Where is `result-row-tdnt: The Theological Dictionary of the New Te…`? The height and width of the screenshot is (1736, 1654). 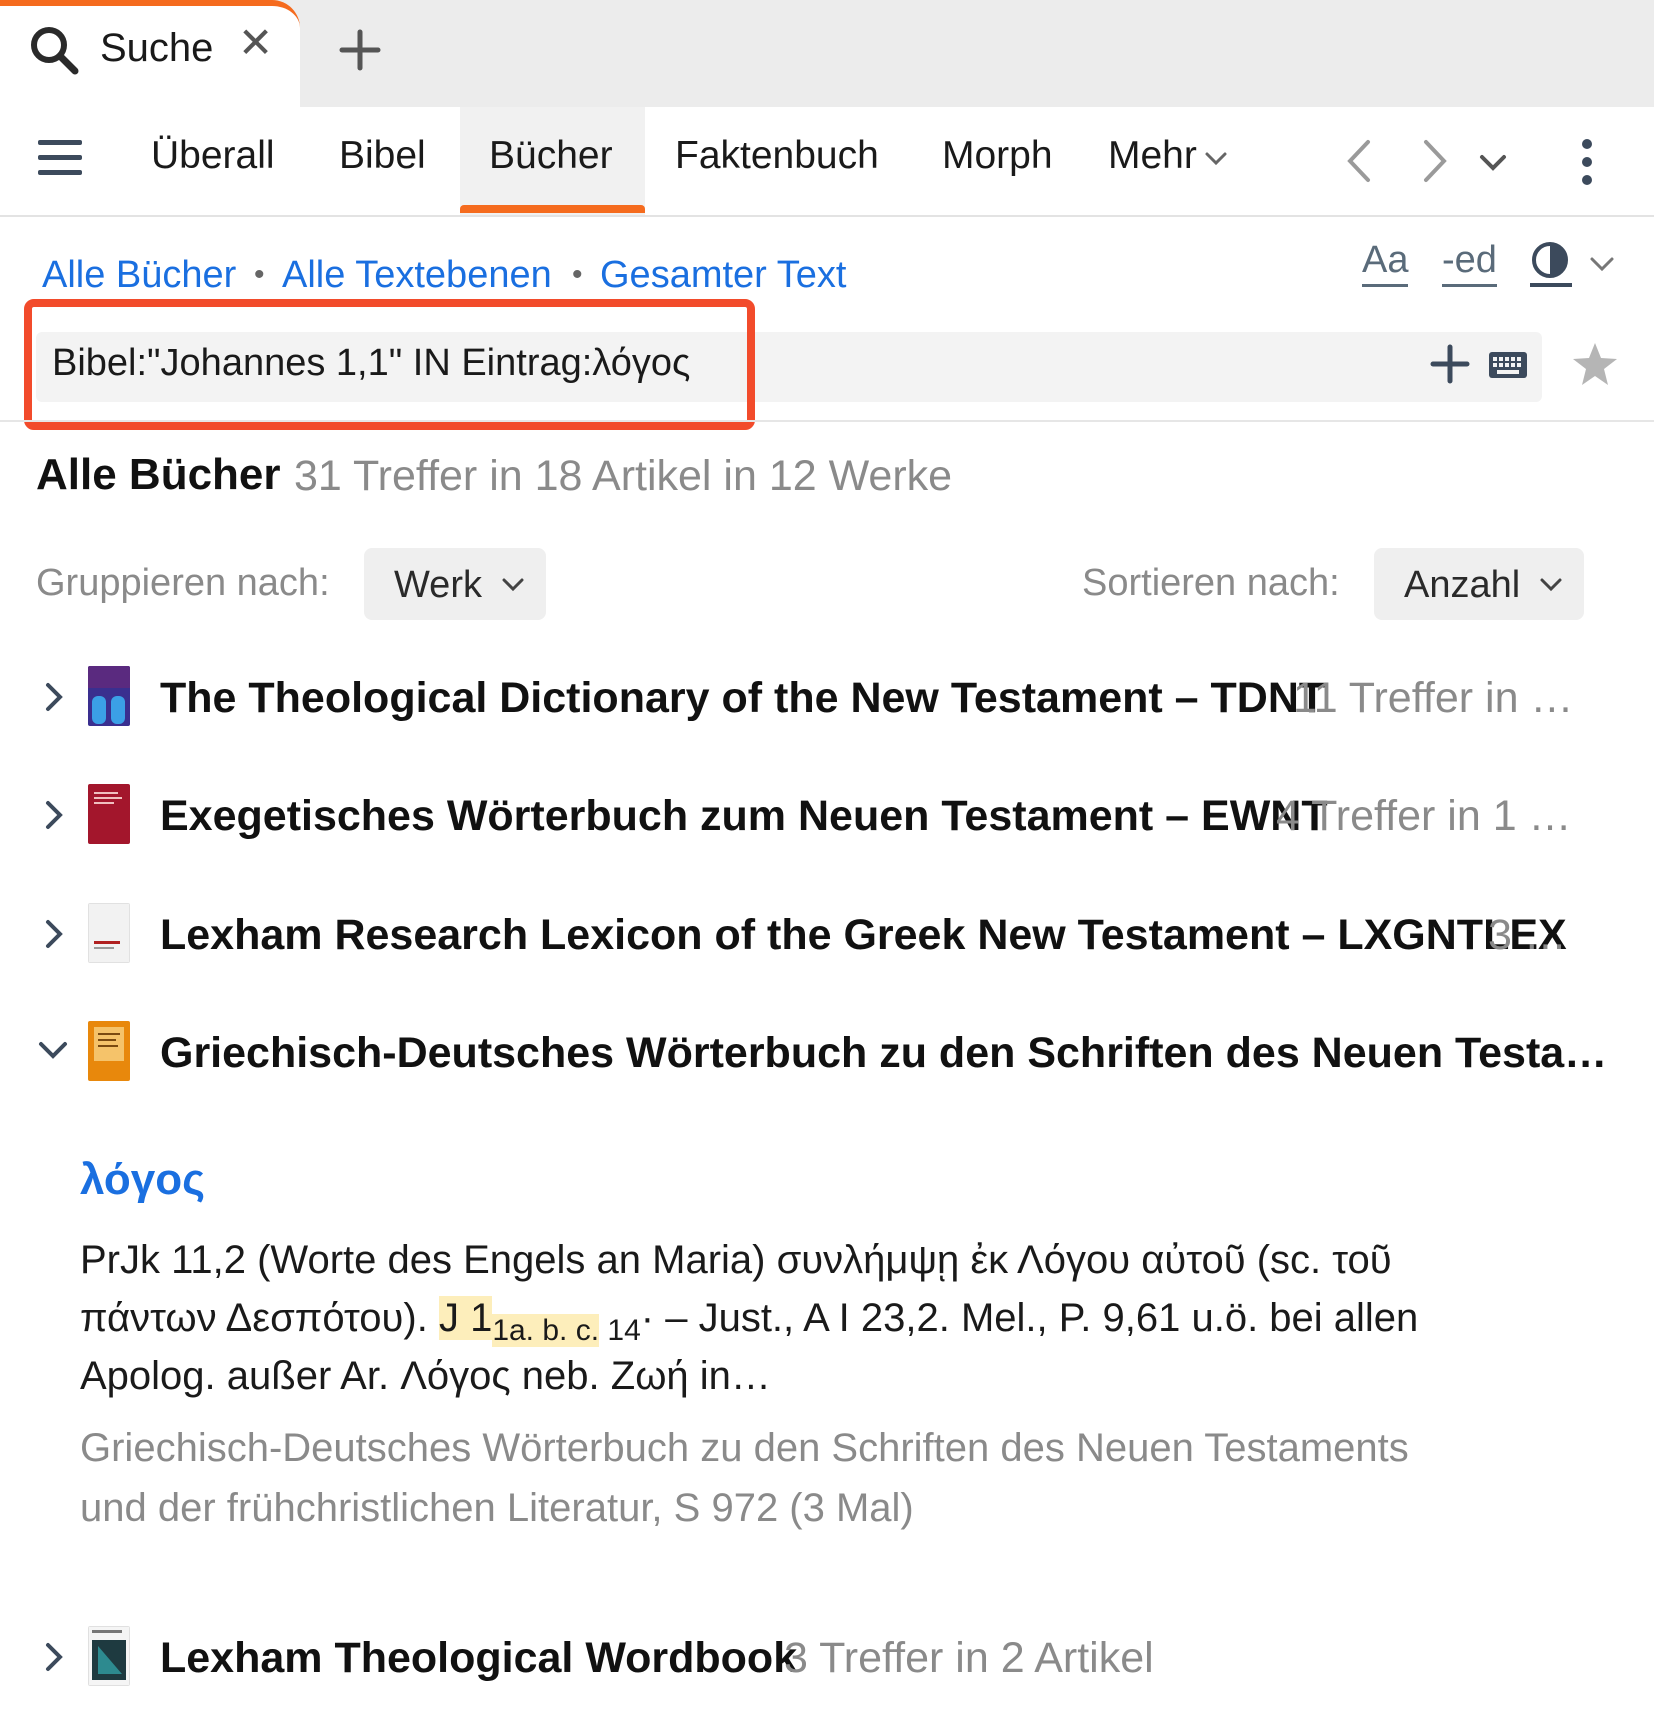
result-row-tdnt: The Theological Dictionary of the New Te… is located at coordinates (826, 700).